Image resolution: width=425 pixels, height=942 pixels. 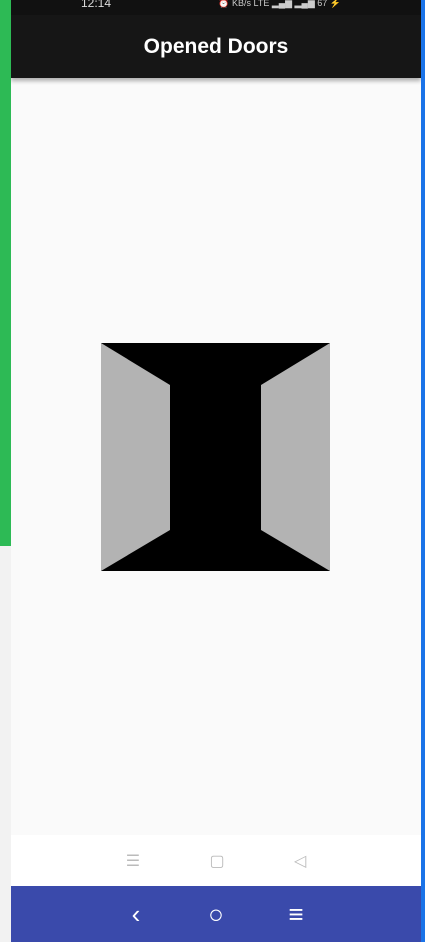 I want to click on opened-doors-image, so click(x=215, y=457).